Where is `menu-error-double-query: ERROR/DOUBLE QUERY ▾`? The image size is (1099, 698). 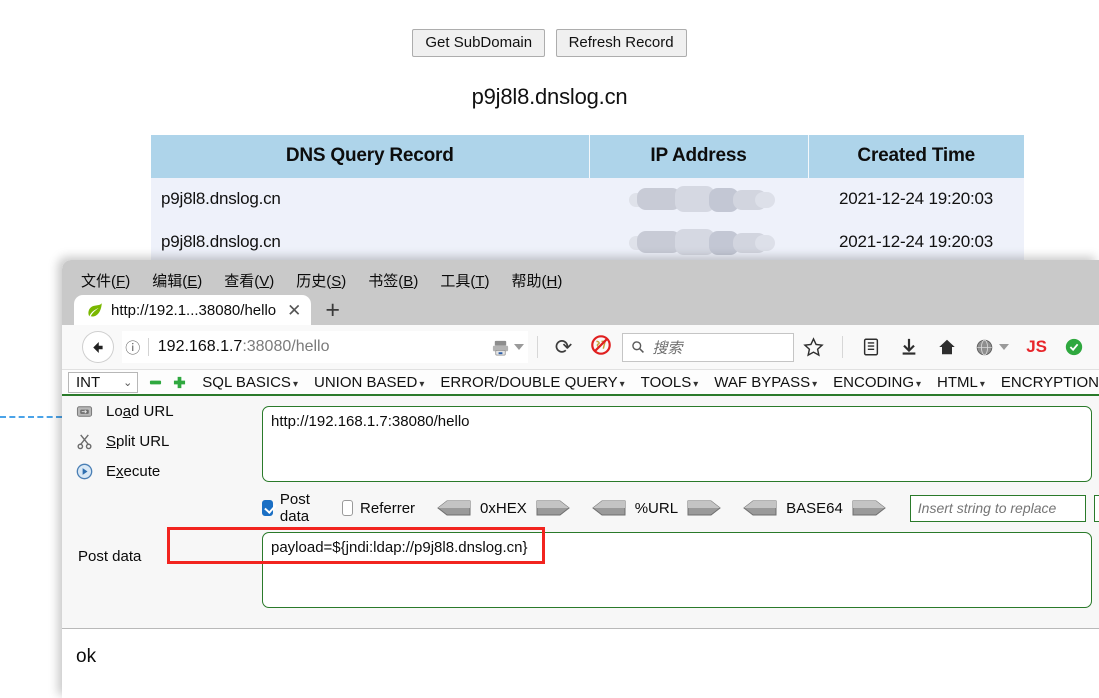 menu-error-double-query: ERROR/DOUBLE QUERY ▾ is located at coordinates (532, 382).